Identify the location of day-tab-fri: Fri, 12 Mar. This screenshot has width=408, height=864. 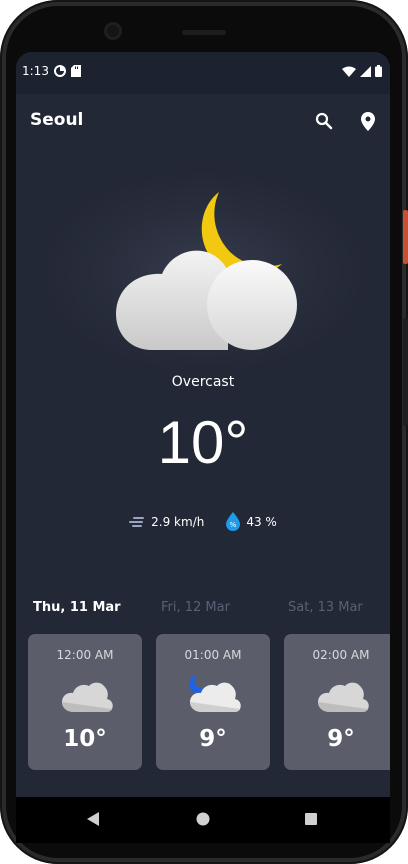
(195, 607).